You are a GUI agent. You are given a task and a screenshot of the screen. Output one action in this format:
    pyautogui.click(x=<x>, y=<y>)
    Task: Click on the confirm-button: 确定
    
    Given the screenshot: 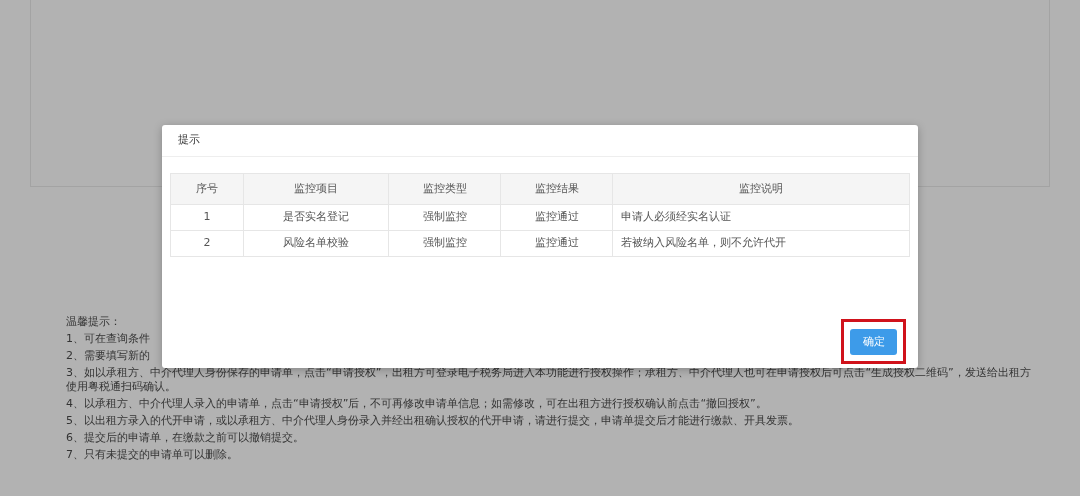 What is the action you would take?
    pyautogui.click(x=873, y=342)
    